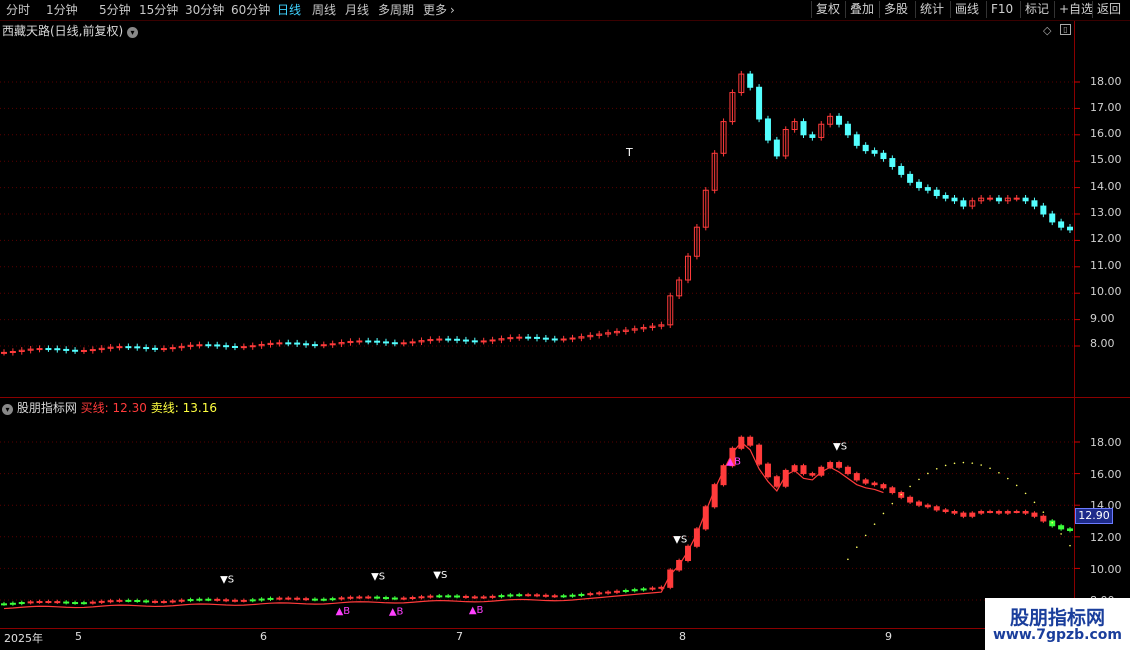 The image size is (1130, 650). I want to click on t-annotation: T, so click(629, 152).